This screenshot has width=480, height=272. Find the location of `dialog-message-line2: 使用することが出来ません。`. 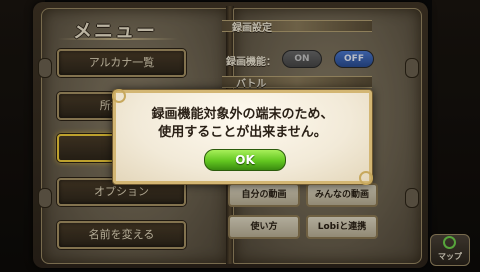

dialog-message-line2: 使用することが出来ません。 is located at coordinates (242, 132).